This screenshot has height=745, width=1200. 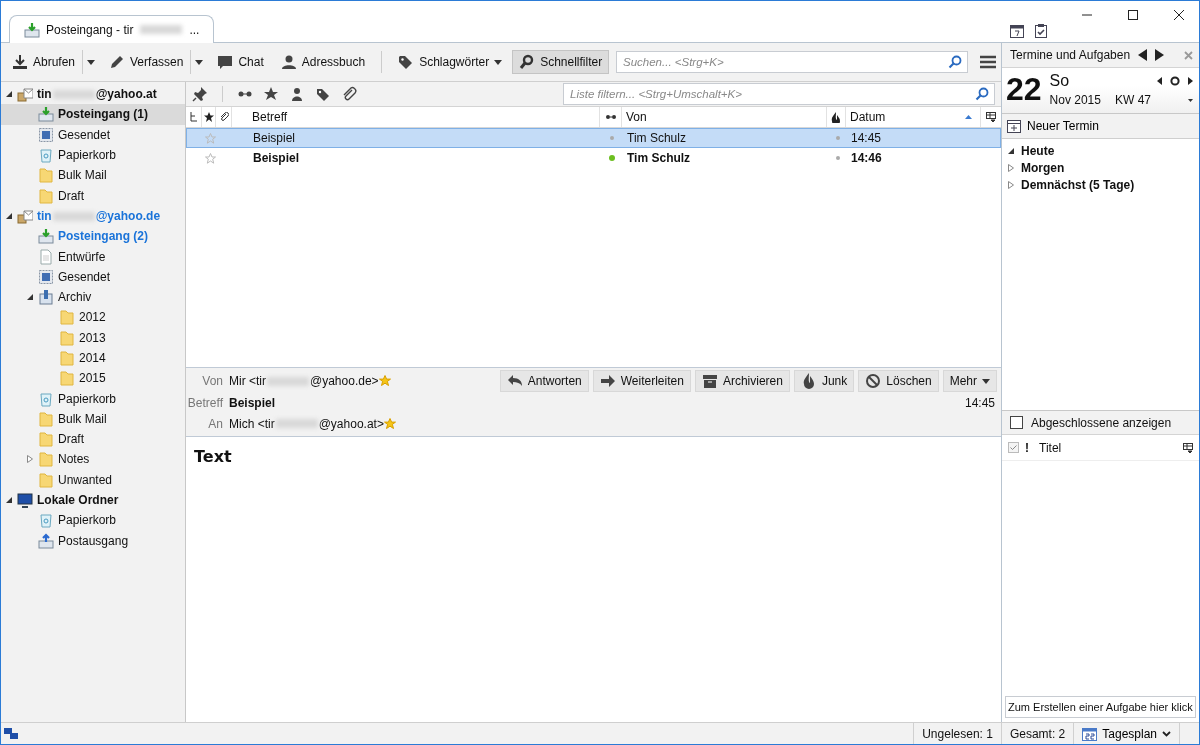 What do you see at coordinates (988, 62) in the screenshot?
I see `menu-icon` at bounding box center [988, 62].